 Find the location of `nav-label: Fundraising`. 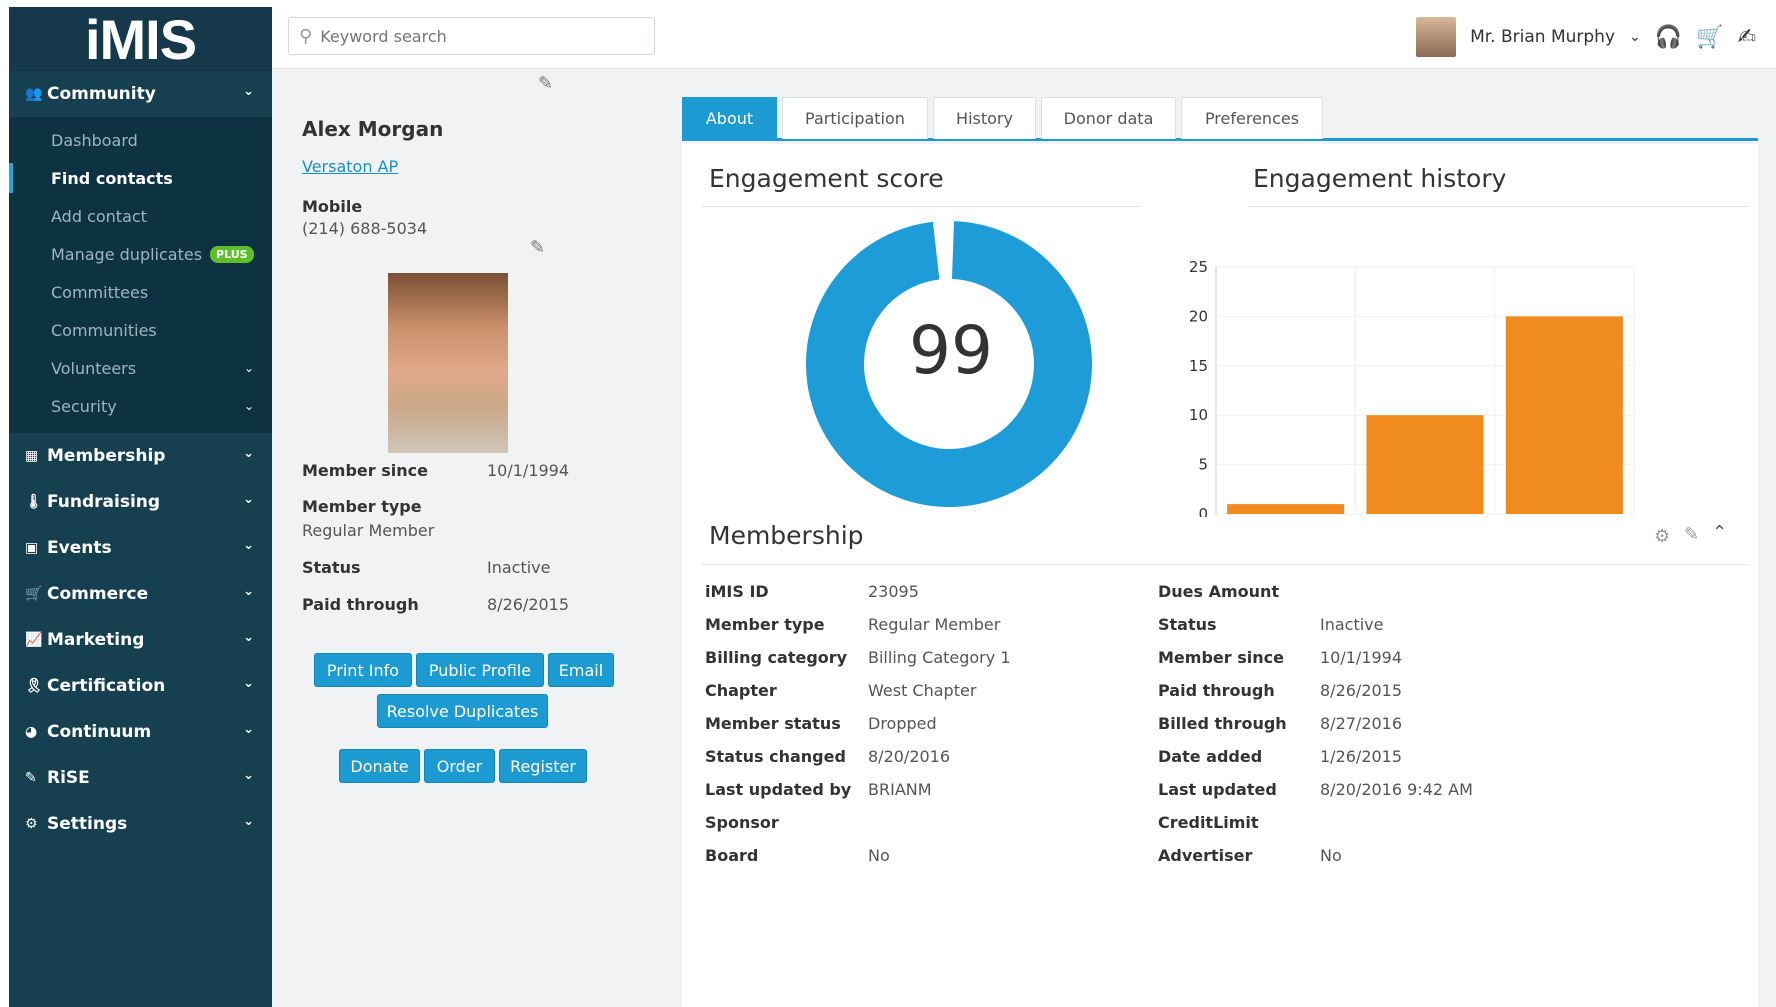

nav-label: Fundraising is located at coordinates (104, 502).